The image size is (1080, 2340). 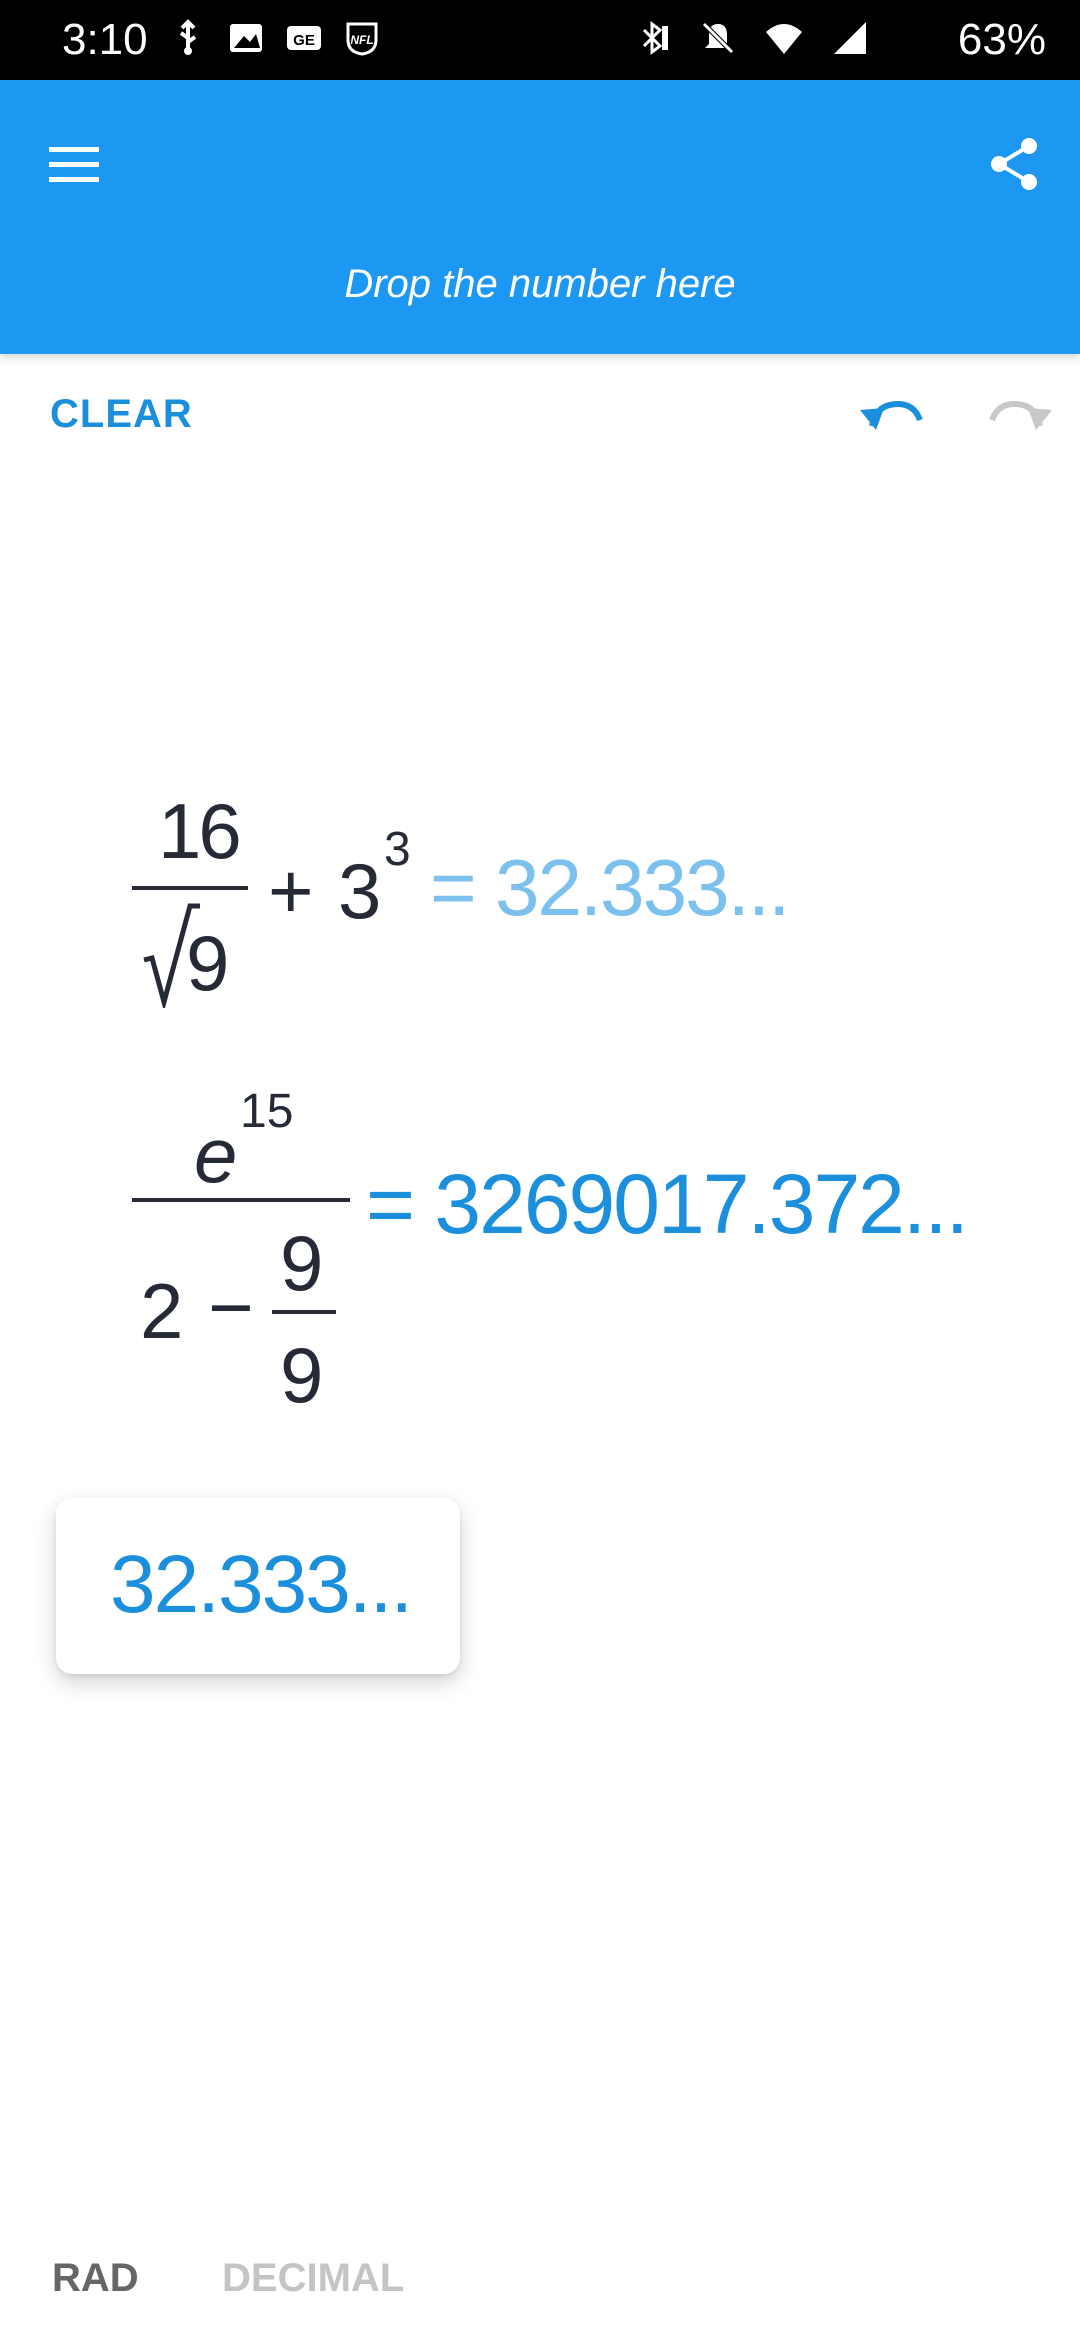 I want to click on notification-icons: GE NFL, so click(x=275, y=38).